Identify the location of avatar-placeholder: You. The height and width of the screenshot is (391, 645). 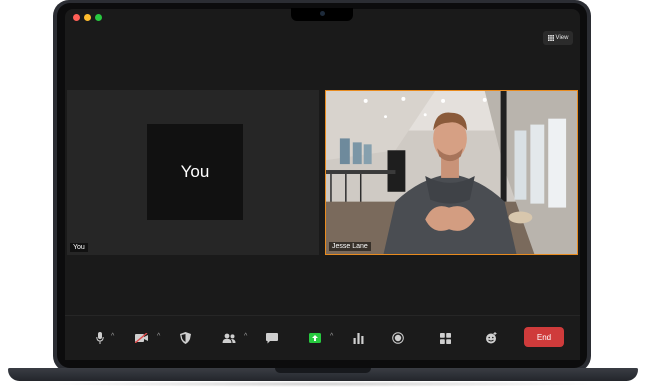
(195, 172).